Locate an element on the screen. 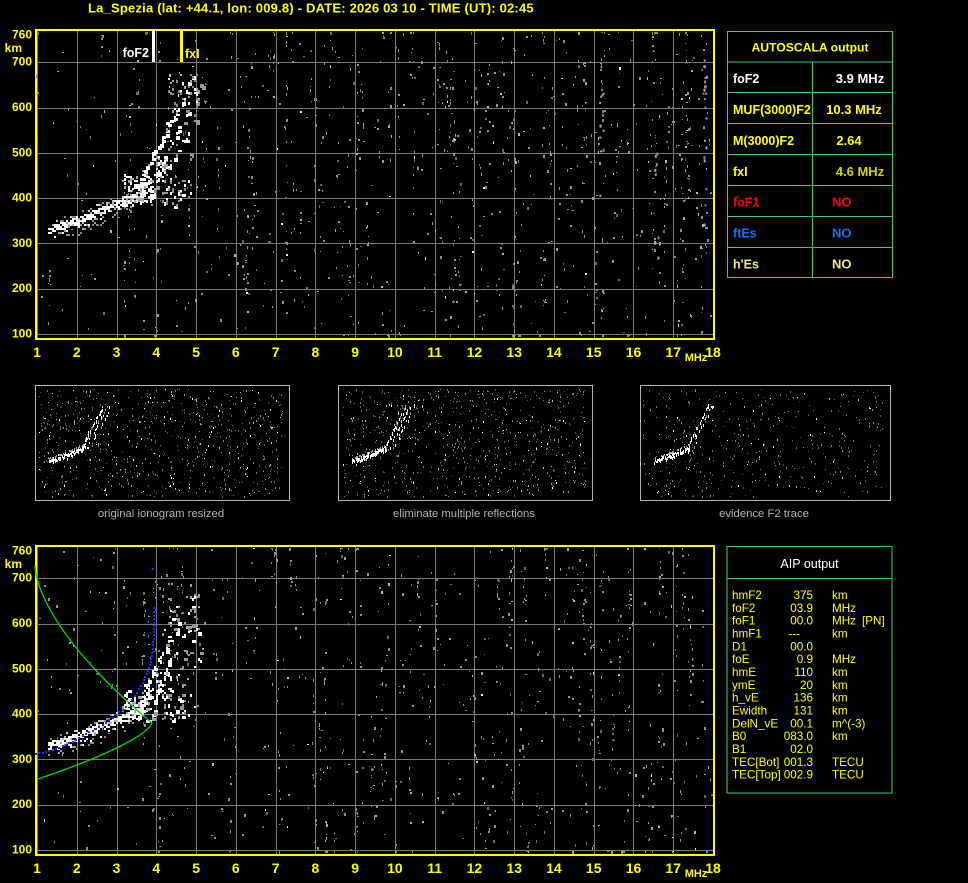  svg-text: 16 is located at coordinates (634, 352).